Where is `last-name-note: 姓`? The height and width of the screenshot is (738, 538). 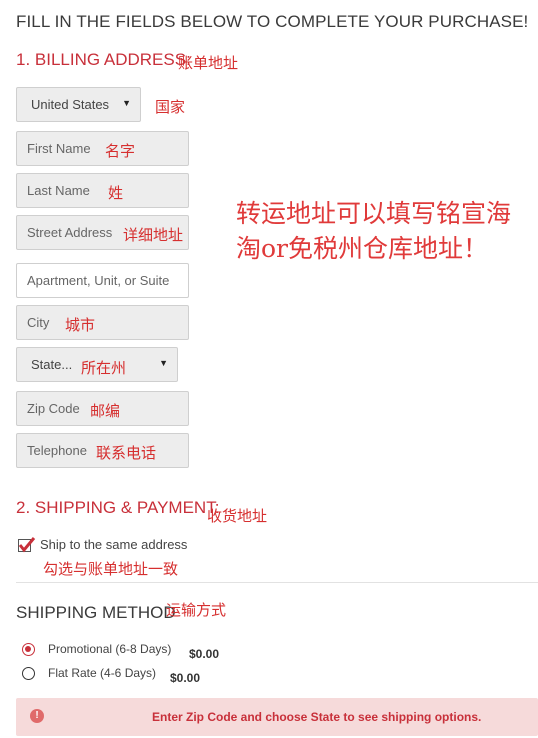
last-name-note: 姓 is located at coordinates (116, 193).